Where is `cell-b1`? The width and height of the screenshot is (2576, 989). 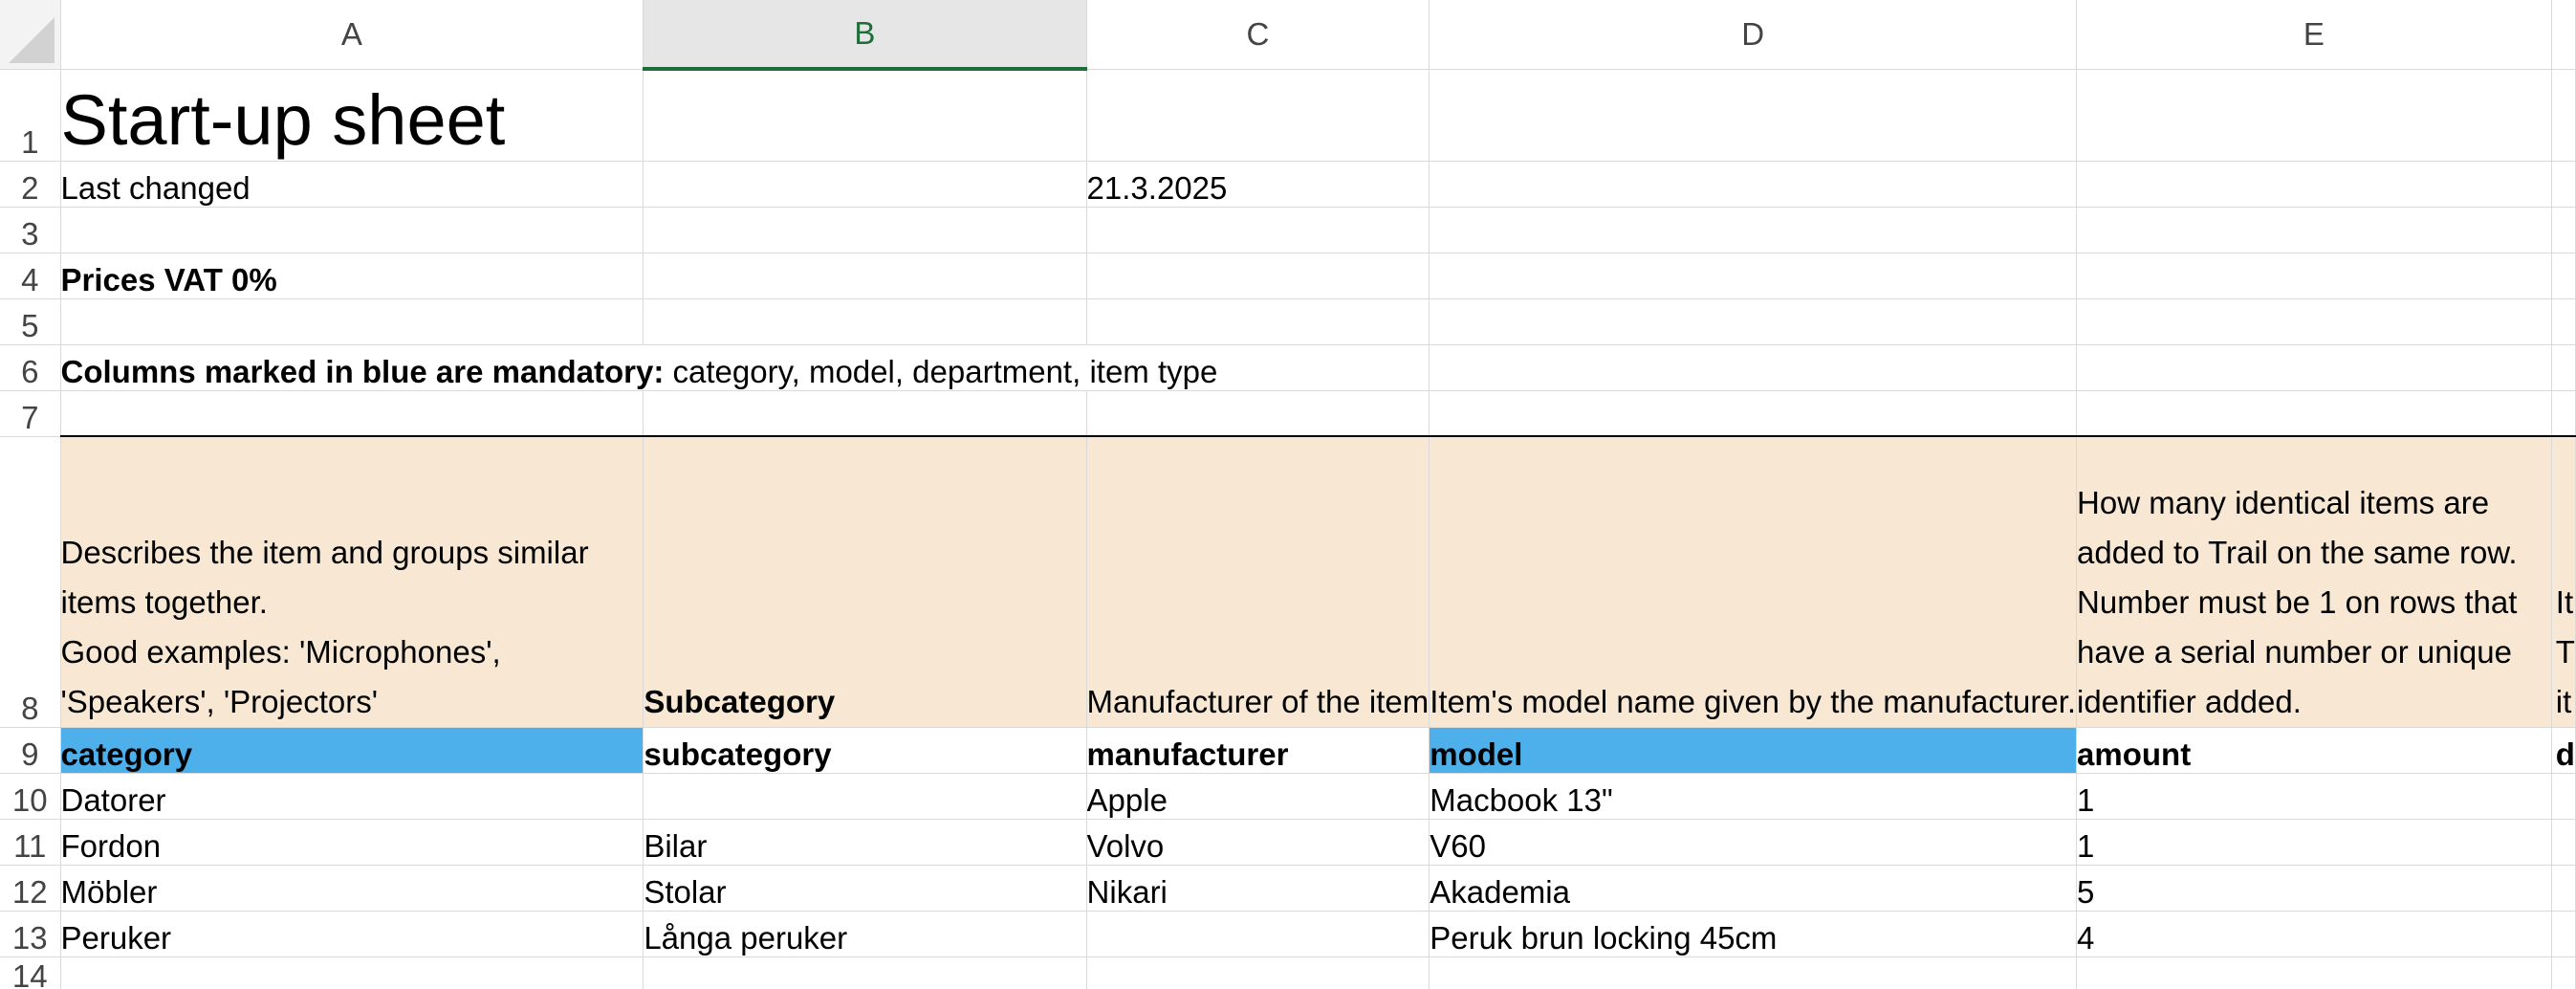
cell-b1 is located at coordinates (865, 115).